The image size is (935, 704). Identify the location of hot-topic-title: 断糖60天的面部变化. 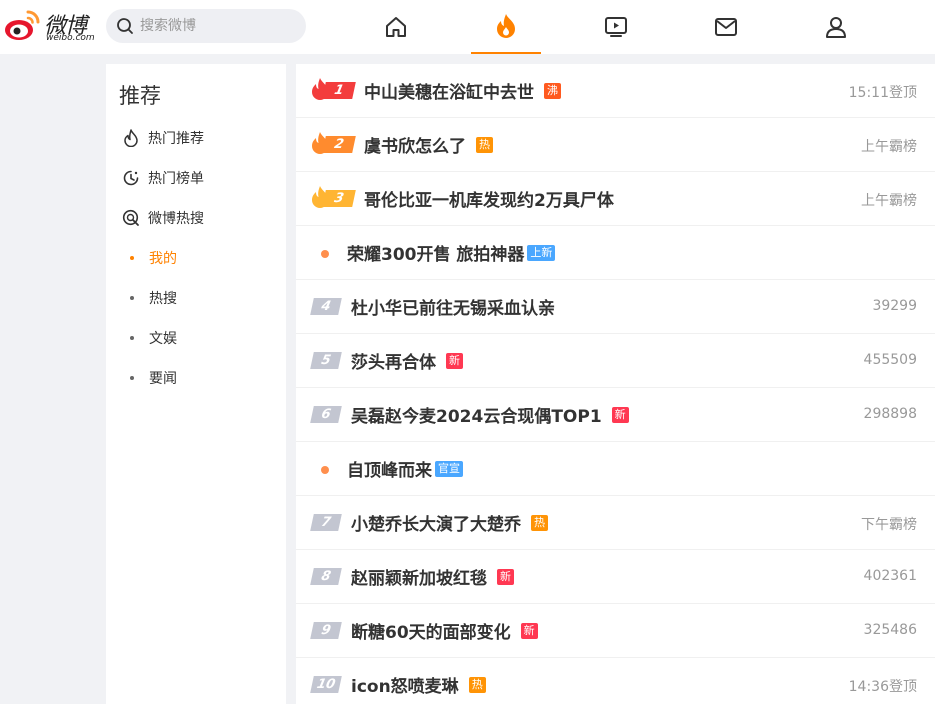
(431, 630).